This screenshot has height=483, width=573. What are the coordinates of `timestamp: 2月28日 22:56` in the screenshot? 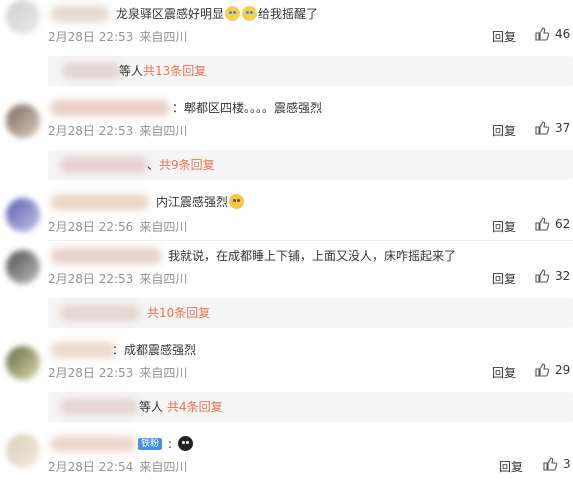 It's located at (91, 227).